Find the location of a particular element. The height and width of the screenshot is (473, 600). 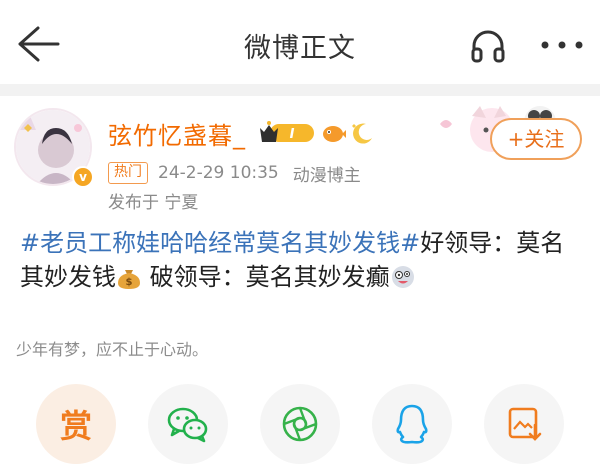

avatar: v is located at coordinates (54, 148).